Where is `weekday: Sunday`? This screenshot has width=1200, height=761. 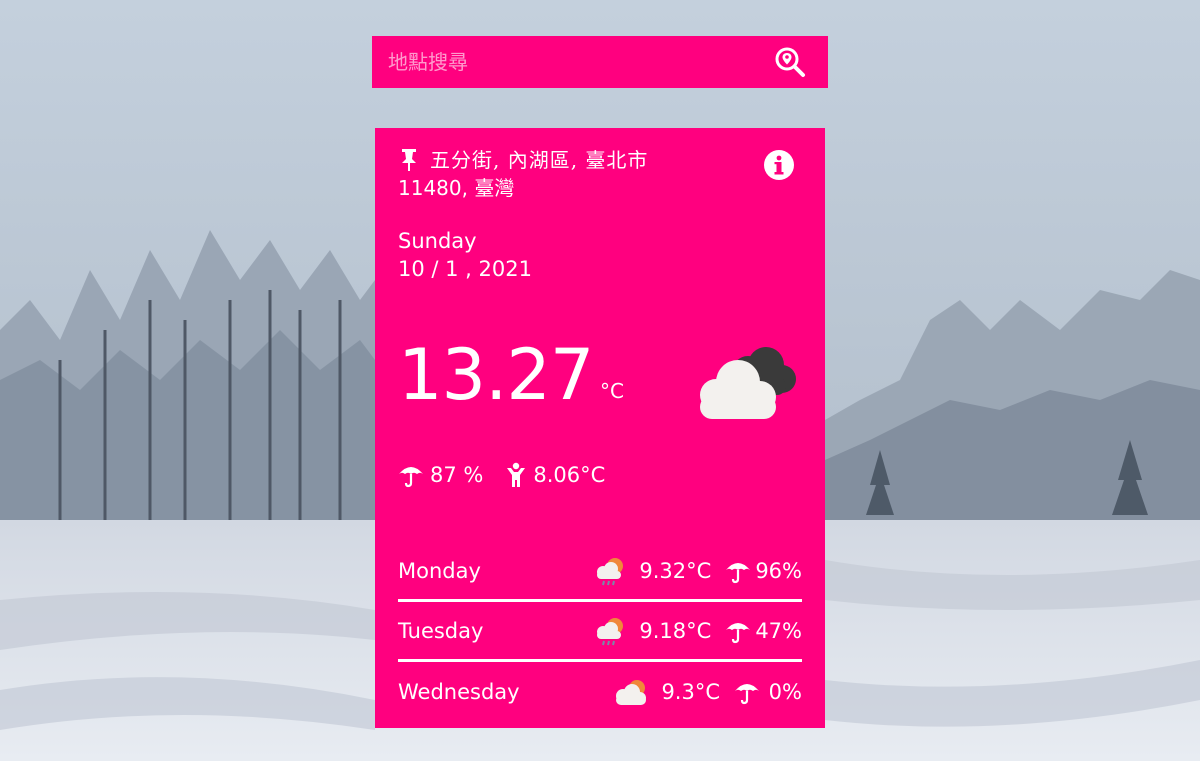 weekday: Sunday is located at coordinates (437, 241).